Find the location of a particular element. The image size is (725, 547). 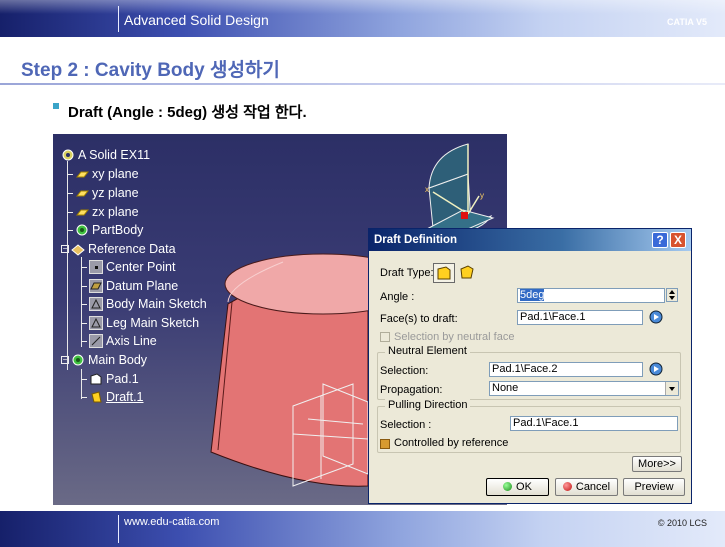

dialog-title: Draft Definition is located at coordinates (416, 240).